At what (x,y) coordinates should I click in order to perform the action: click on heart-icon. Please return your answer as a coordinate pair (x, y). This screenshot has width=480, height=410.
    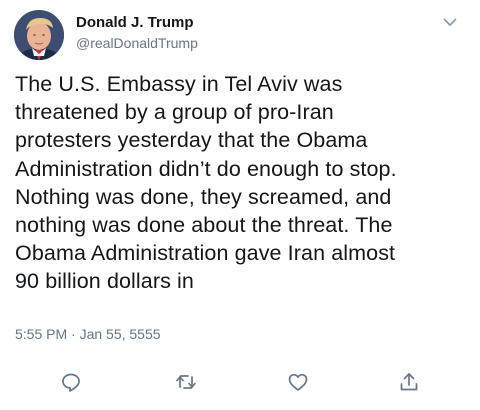
    Looking at the image, I should click on (298, 382).